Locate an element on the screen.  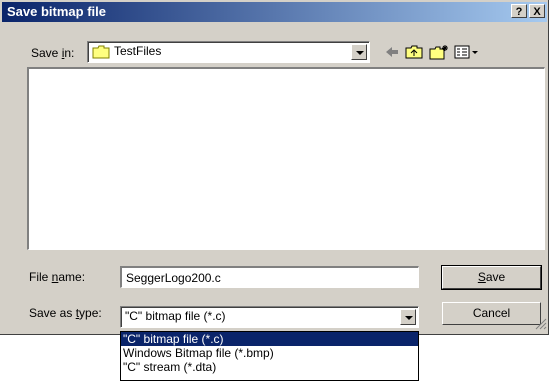
save-in-dropdown-button is located at coordinates (359, 52).